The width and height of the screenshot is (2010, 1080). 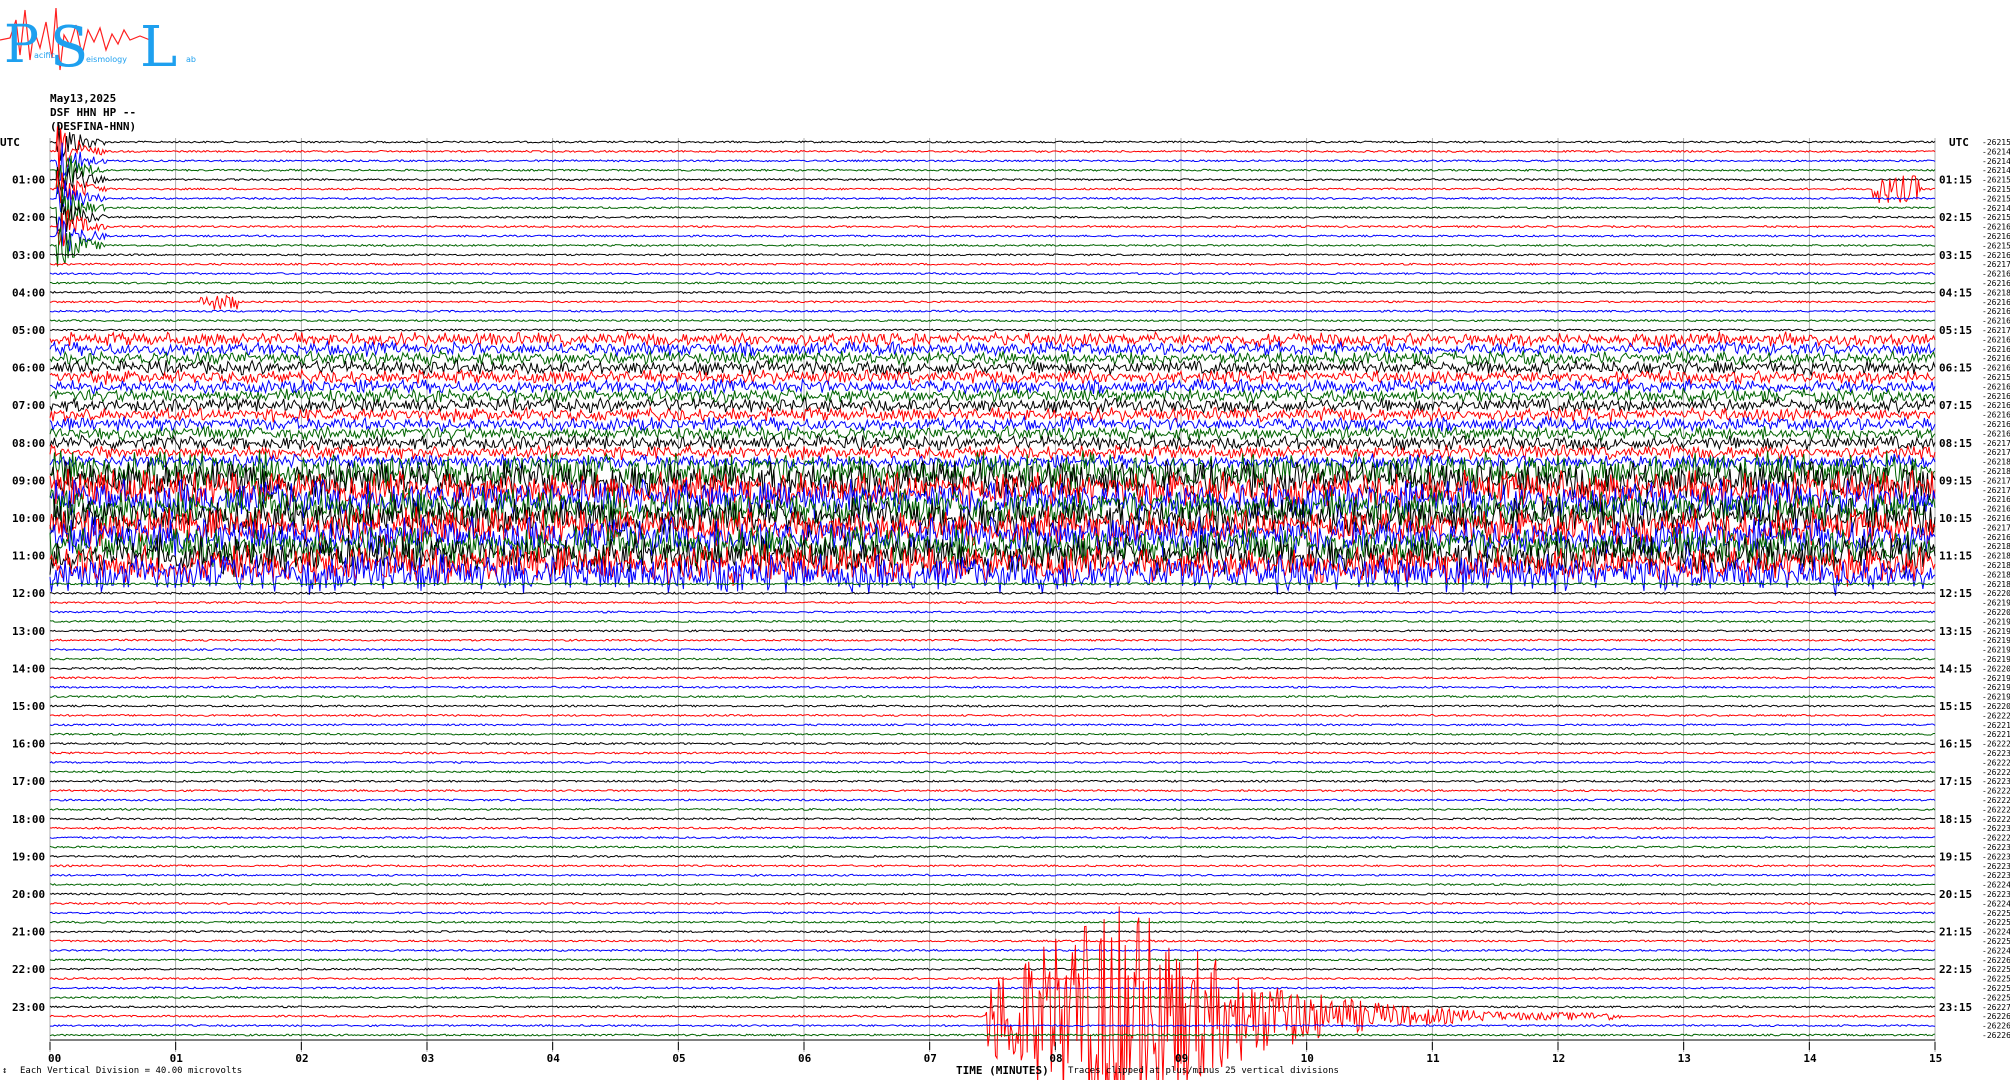 I want to click on x-tick-label: 12, so click(x=1558, y=1058).